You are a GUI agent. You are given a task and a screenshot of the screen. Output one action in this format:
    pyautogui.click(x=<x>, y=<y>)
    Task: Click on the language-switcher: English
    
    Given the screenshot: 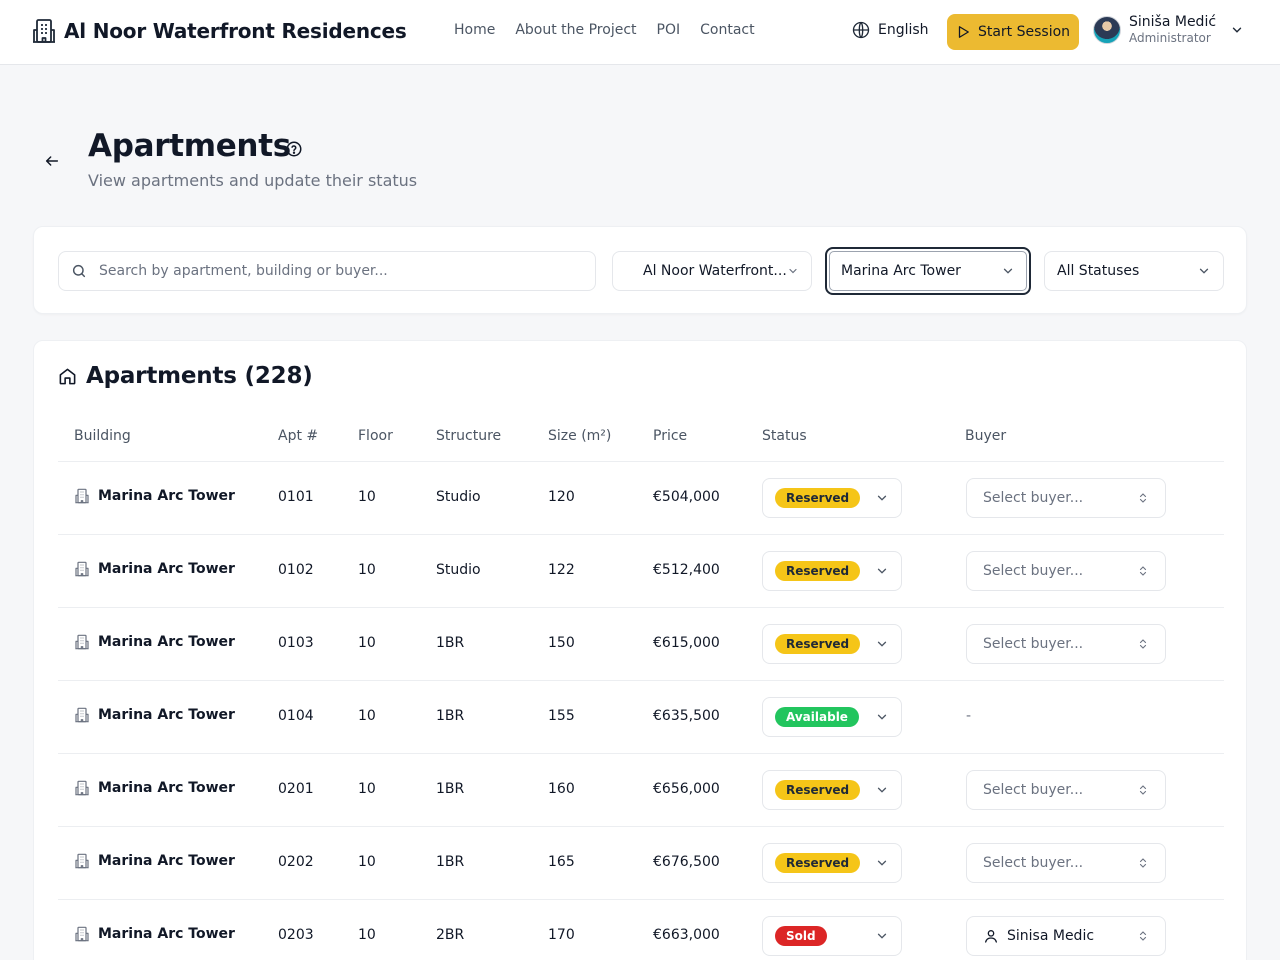 What is the action you would take?
    pyautogui.click(x=890, y=30)
    